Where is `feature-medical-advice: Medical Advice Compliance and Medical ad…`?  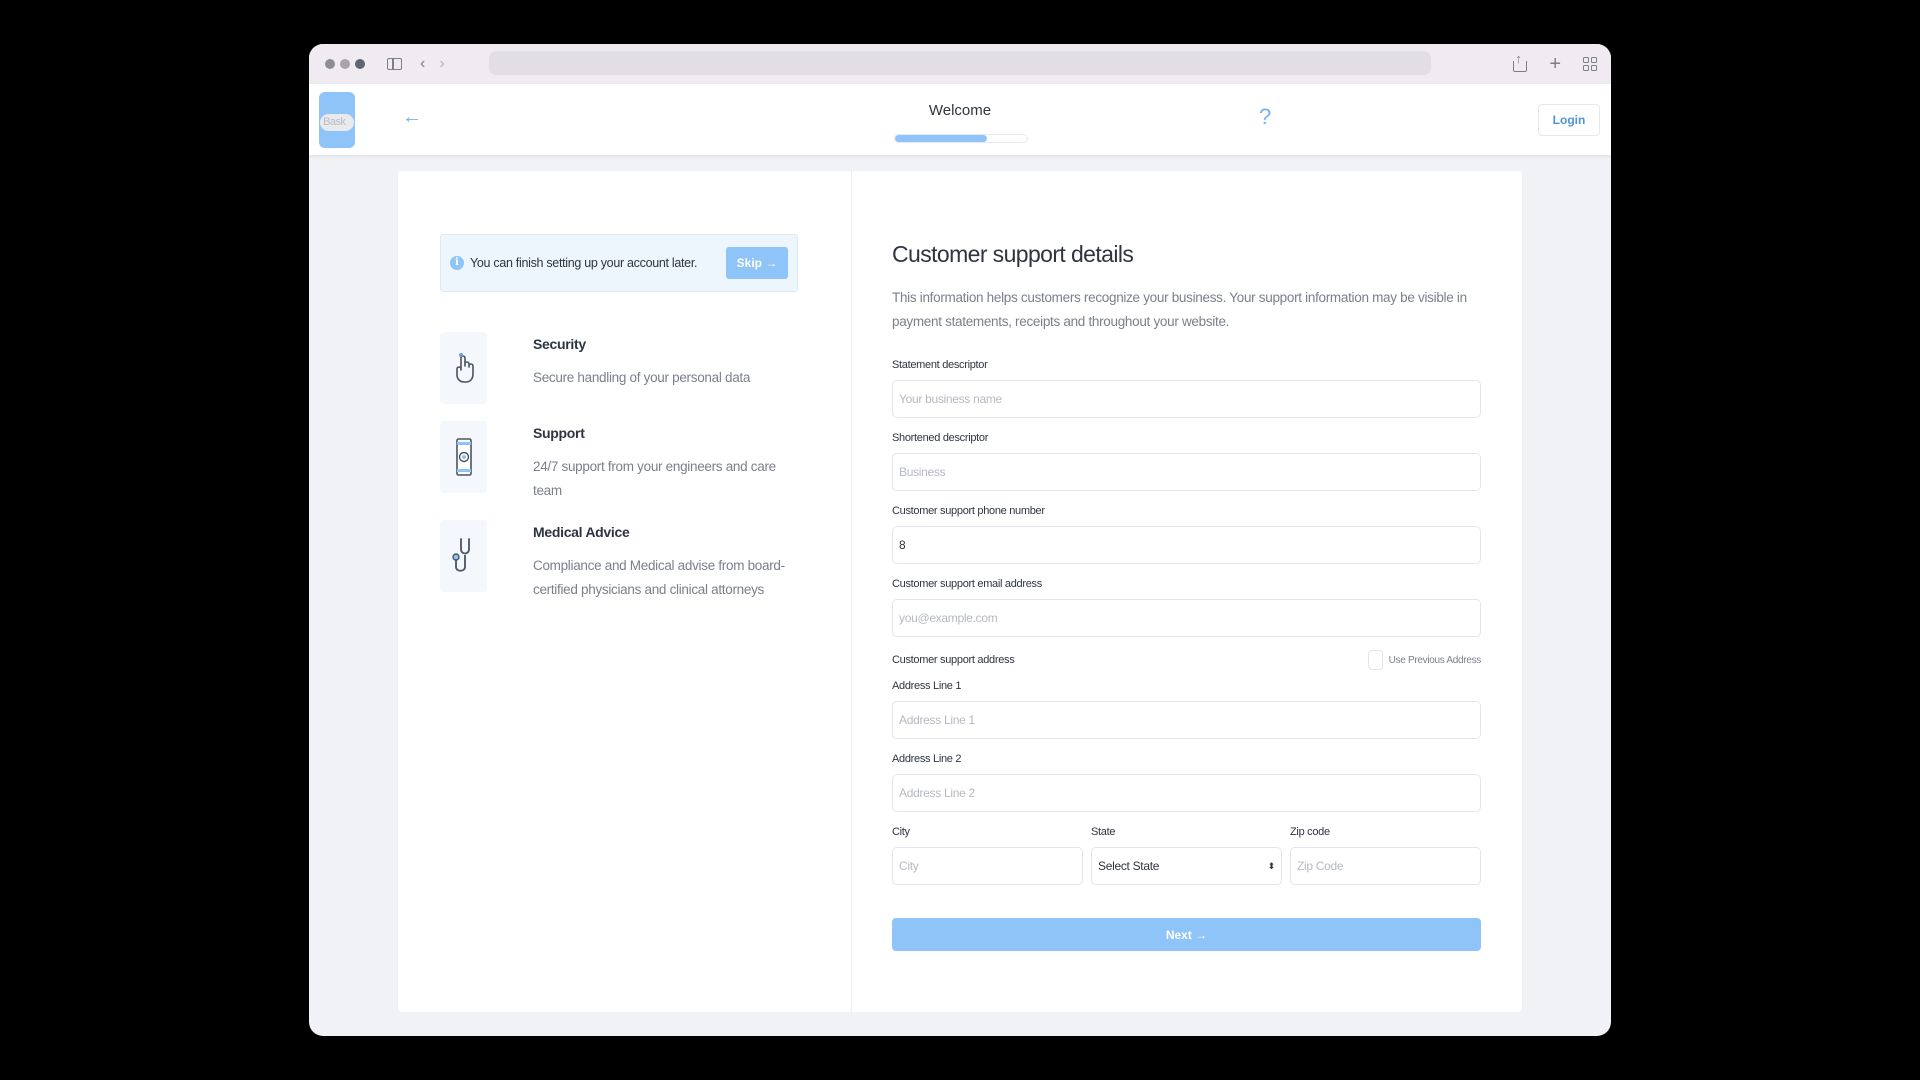 feature-medical-advice: Medical Advice Compliance and Medical ad… is located at coordinates (619, 561).